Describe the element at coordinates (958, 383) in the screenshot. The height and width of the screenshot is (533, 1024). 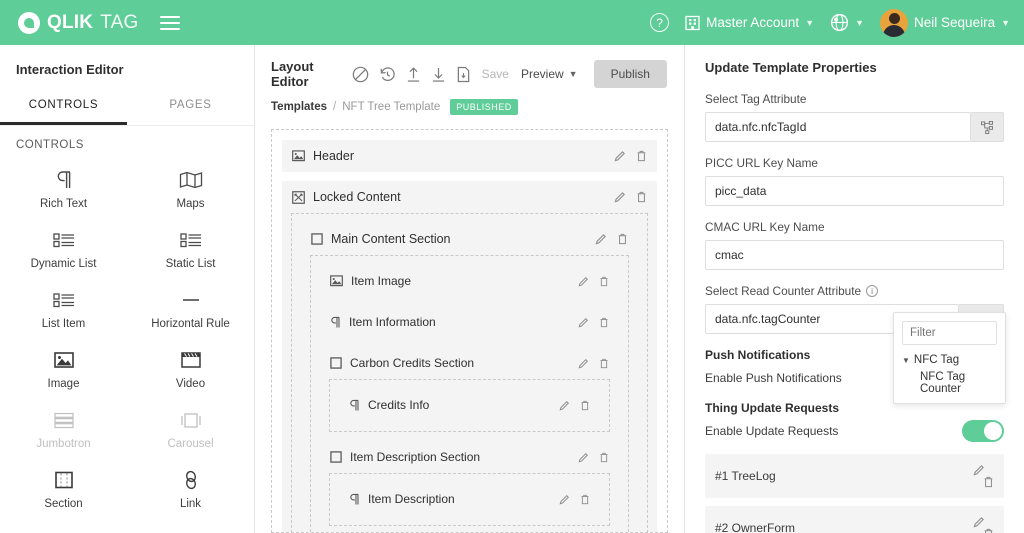
I see `dropdown-item-nfc-tag-counter: NFC Tag Counter` at that location.